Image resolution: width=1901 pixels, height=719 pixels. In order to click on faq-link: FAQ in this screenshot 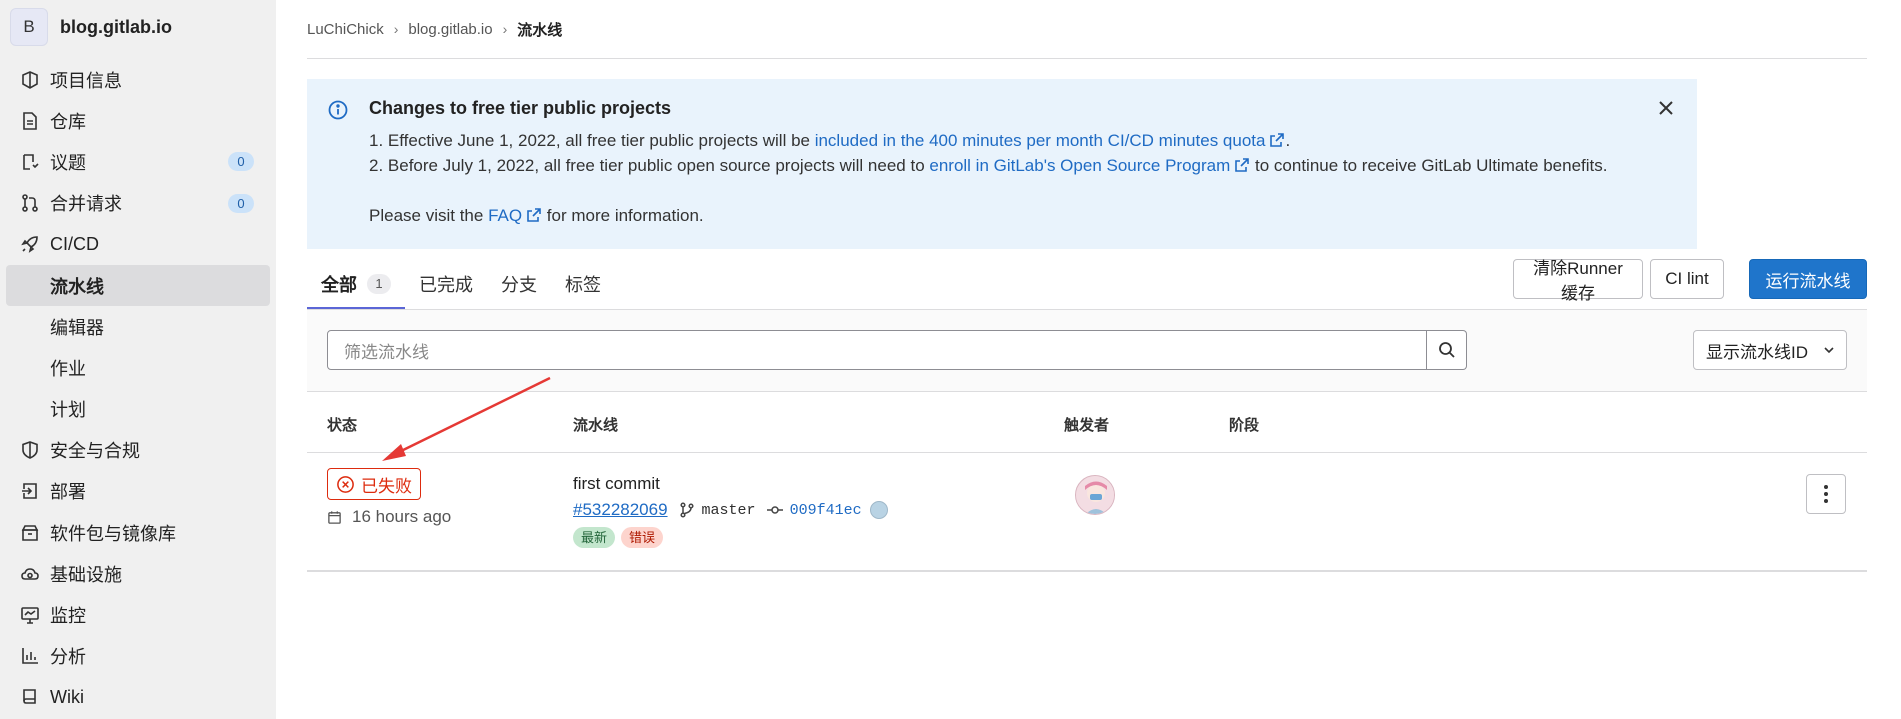, I will do `click(505, 215)`.